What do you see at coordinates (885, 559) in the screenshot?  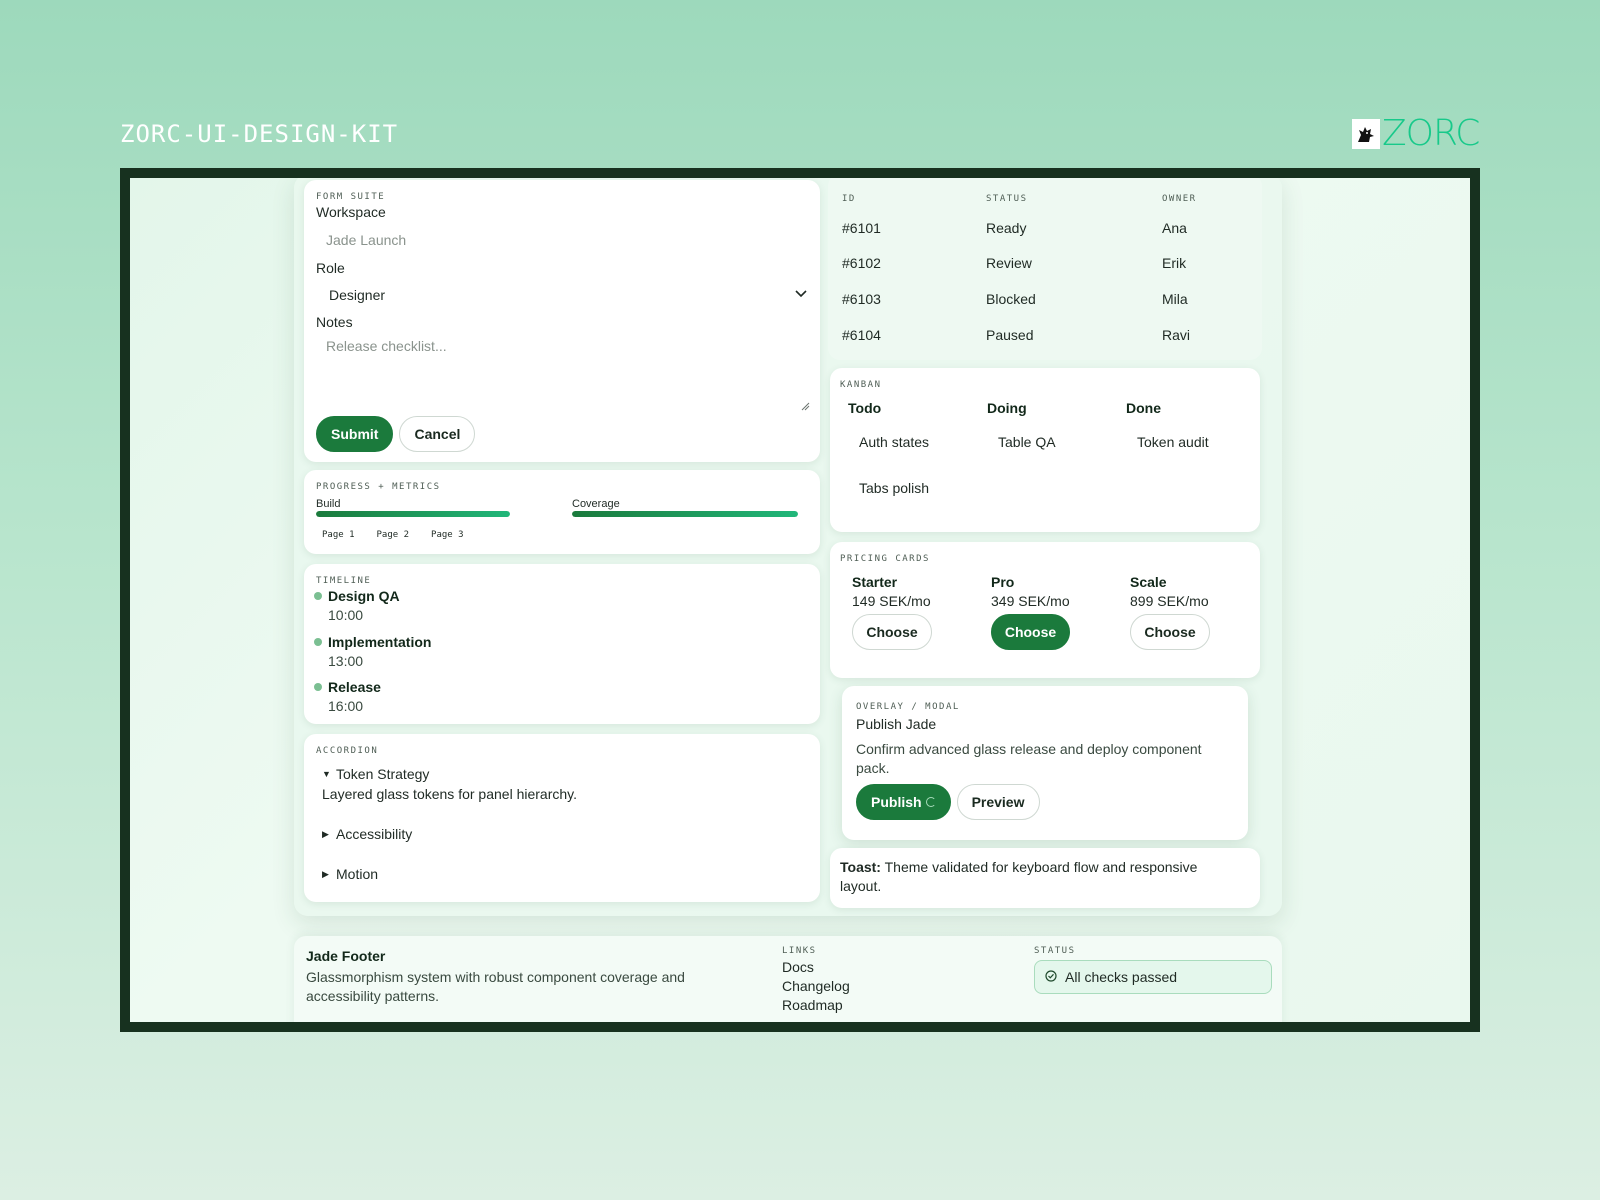 I see `pricing-eyebrow: PRICING CARDS` at bounding box center [885, 559].